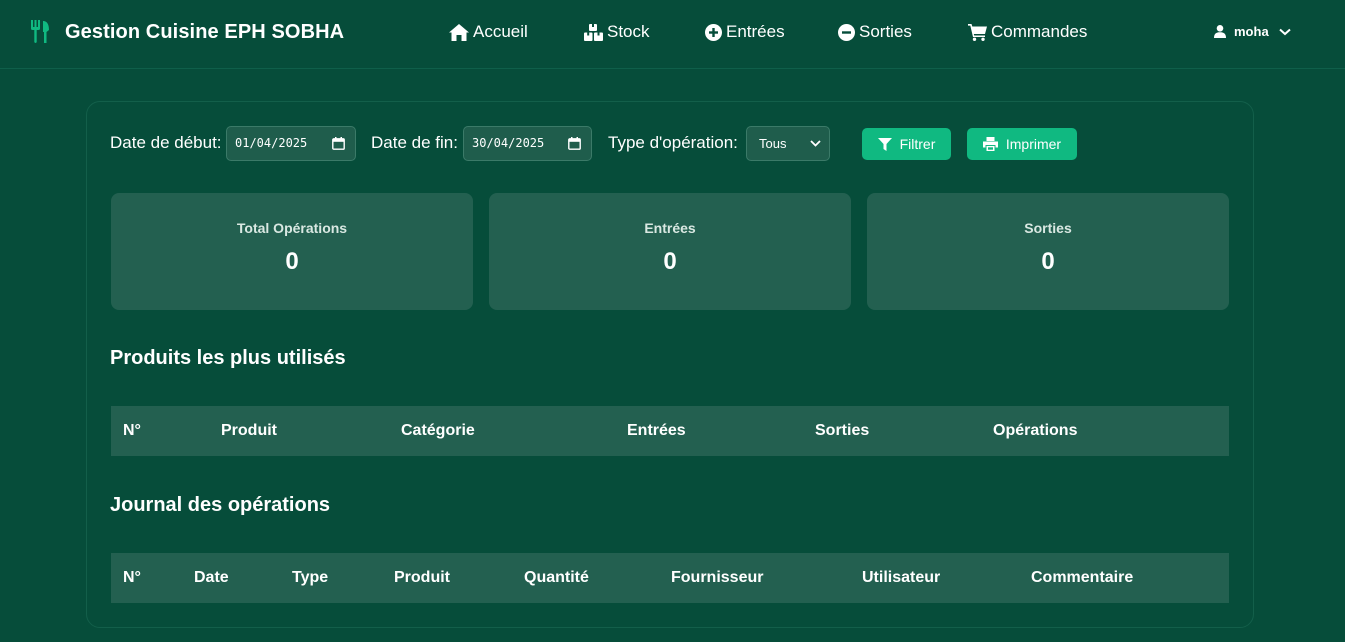 The height and width of the screenshot is (642, 1345). I want to click on nav-sorties: Sorties, so click(875, 32).